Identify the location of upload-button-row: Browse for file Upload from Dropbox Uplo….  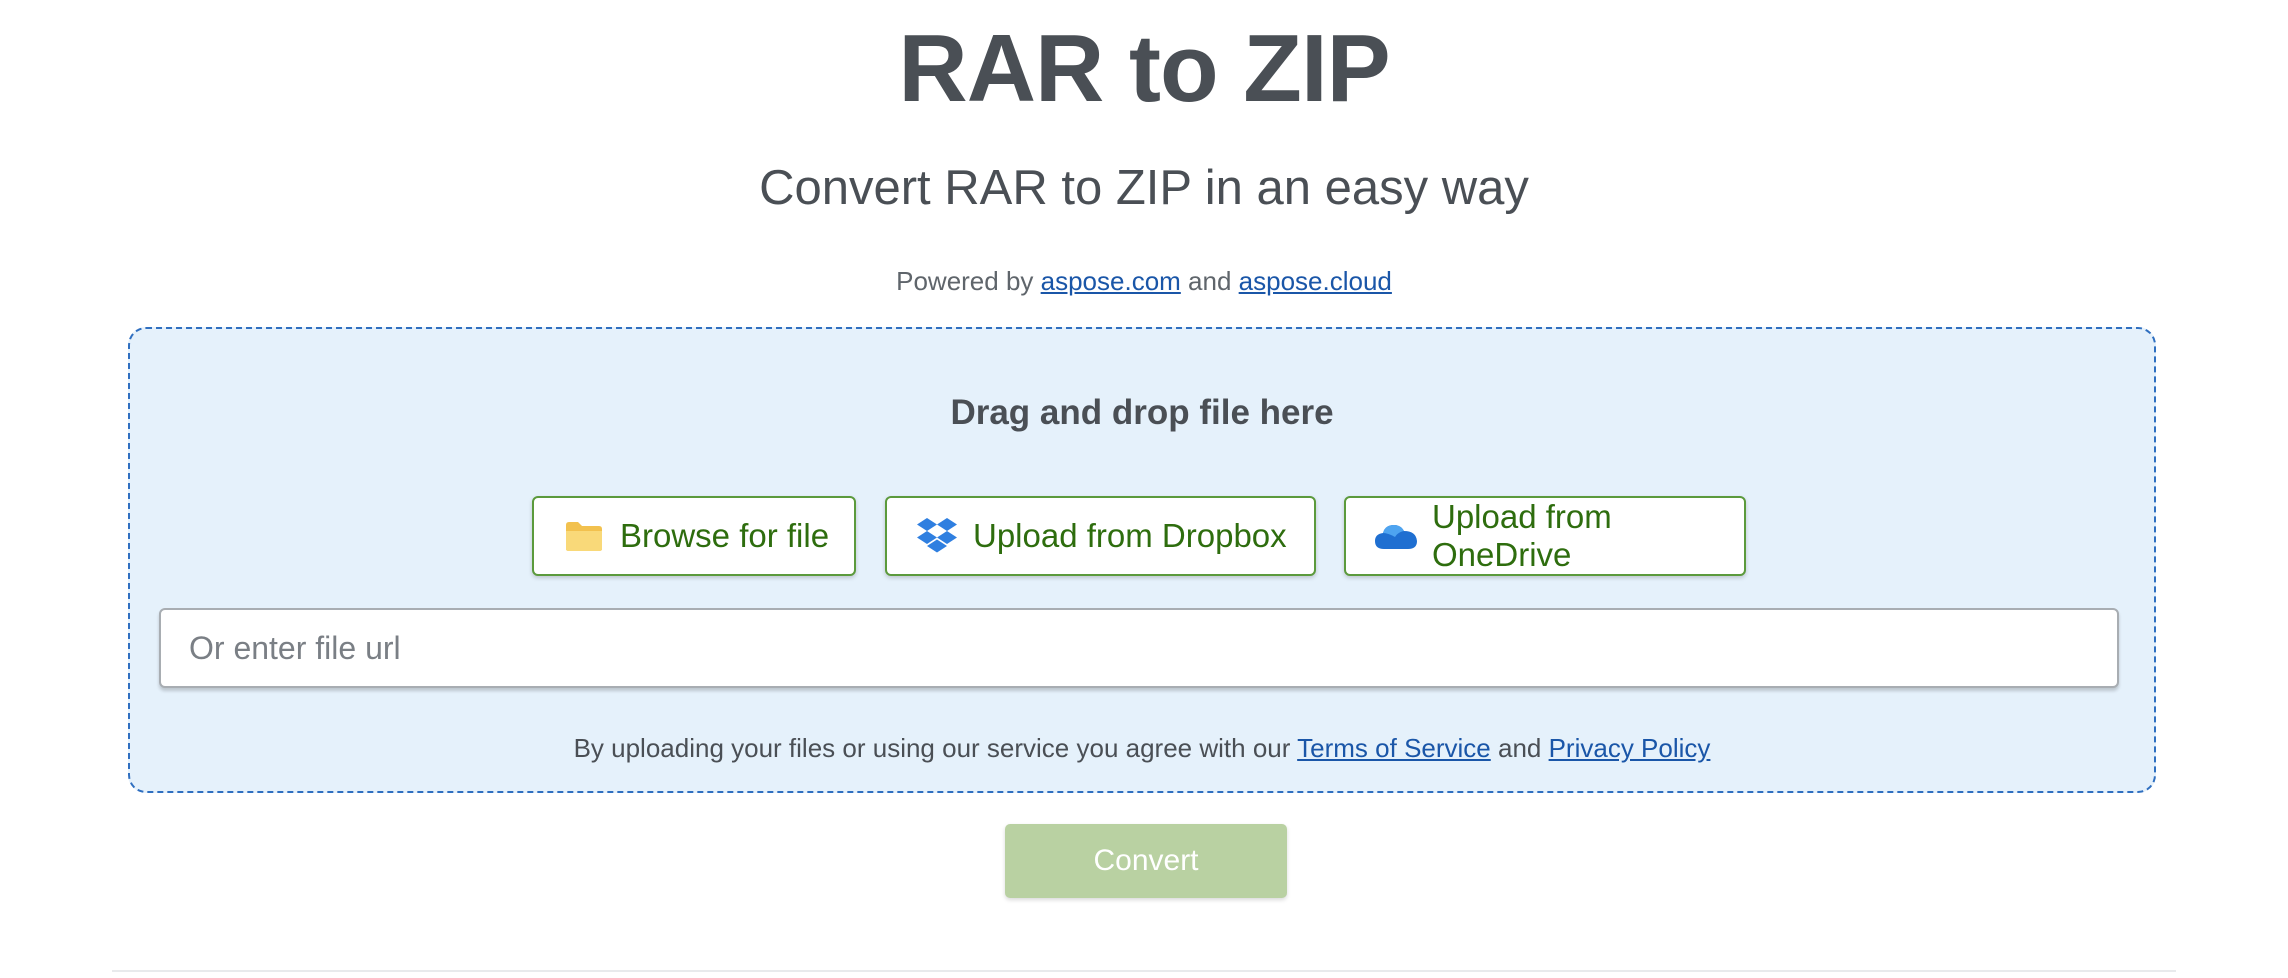
(1142, 536).